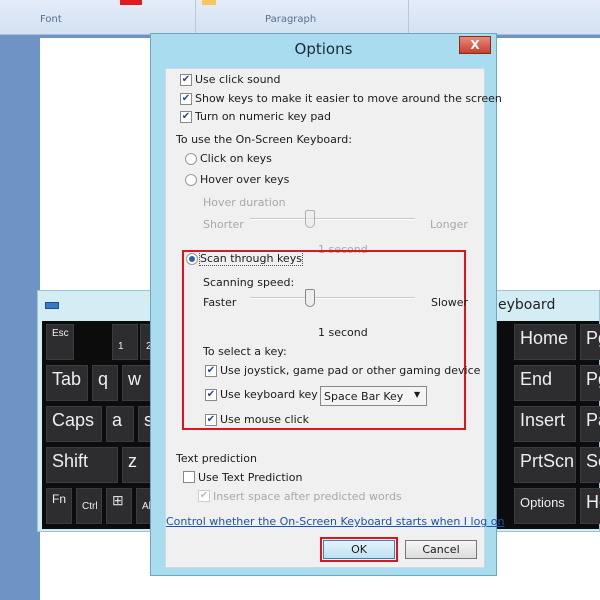 This screenshot has width=600, height=600. I want to click on key-prtscn: PrtScn, so click(545, 465).